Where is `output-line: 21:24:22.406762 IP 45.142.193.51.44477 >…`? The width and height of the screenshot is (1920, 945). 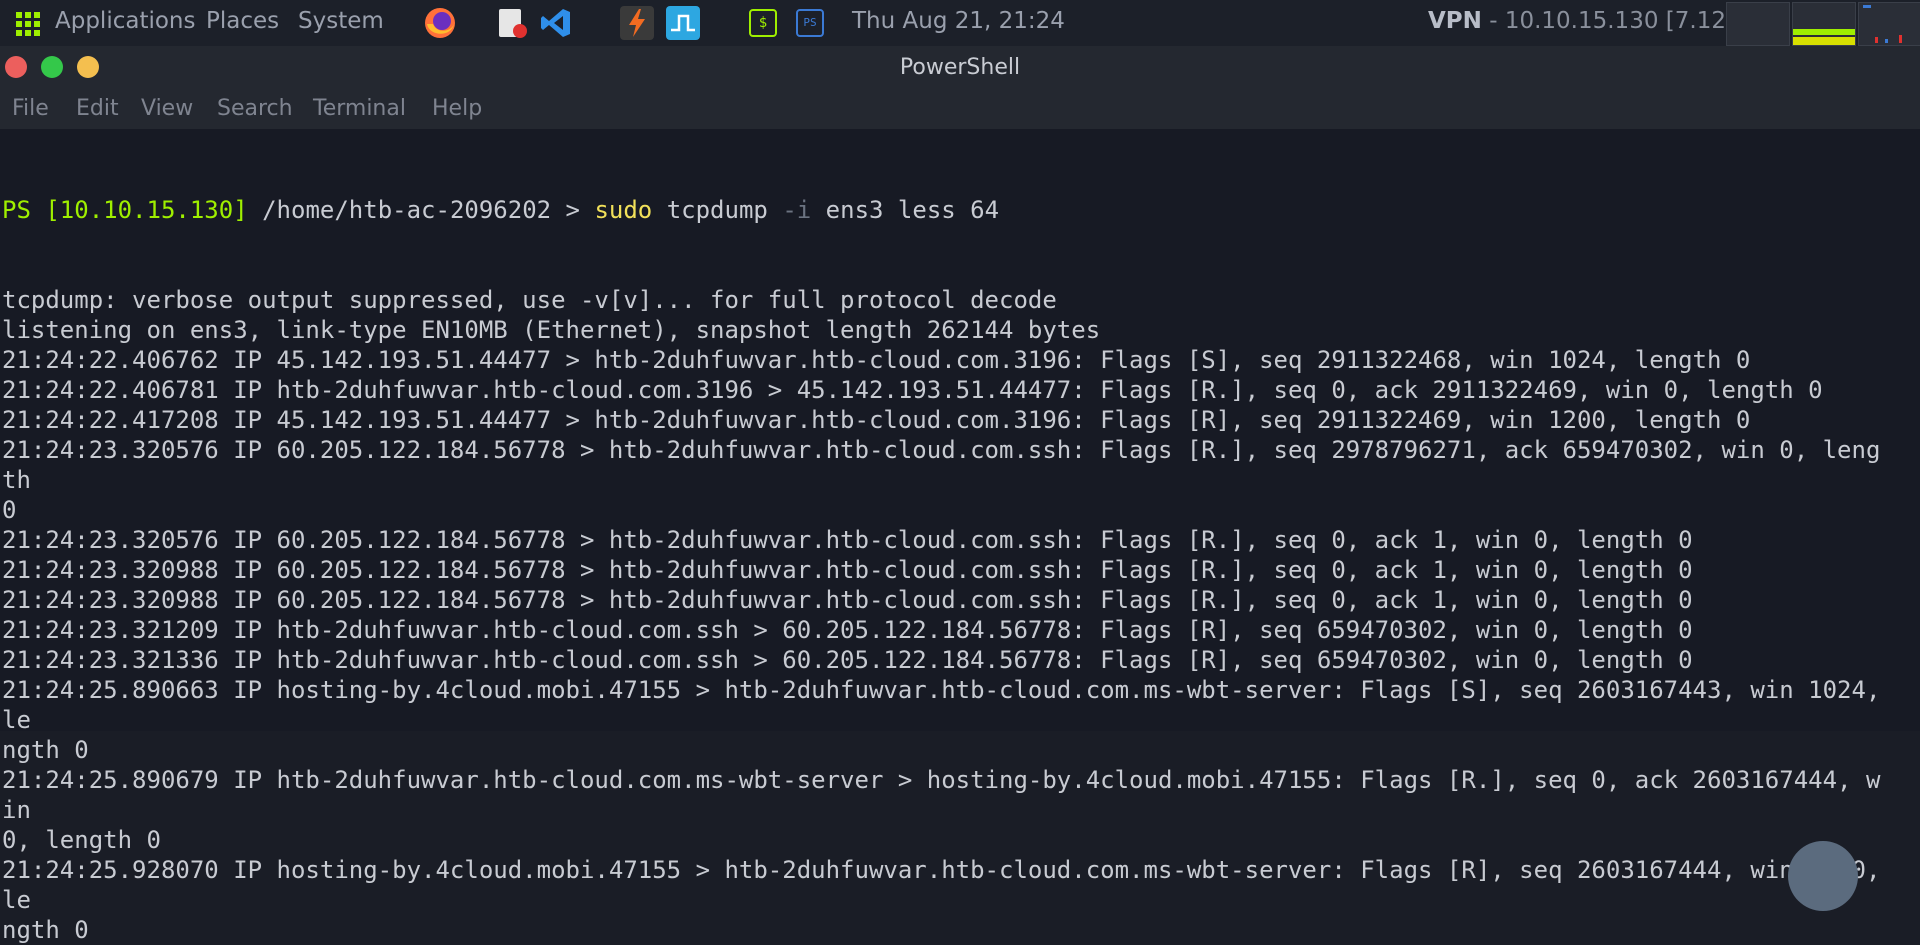 output-line: 21:24:22.406762 IP 45.142.193.51.44477 >… is located at coordinates (876, 360).